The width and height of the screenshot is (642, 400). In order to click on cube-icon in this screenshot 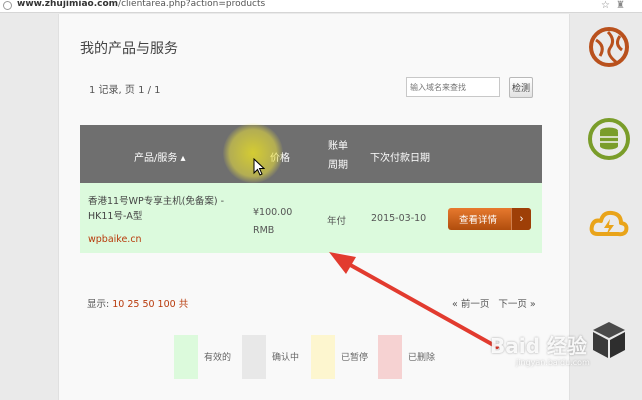, I will do `click(609, 339)`.